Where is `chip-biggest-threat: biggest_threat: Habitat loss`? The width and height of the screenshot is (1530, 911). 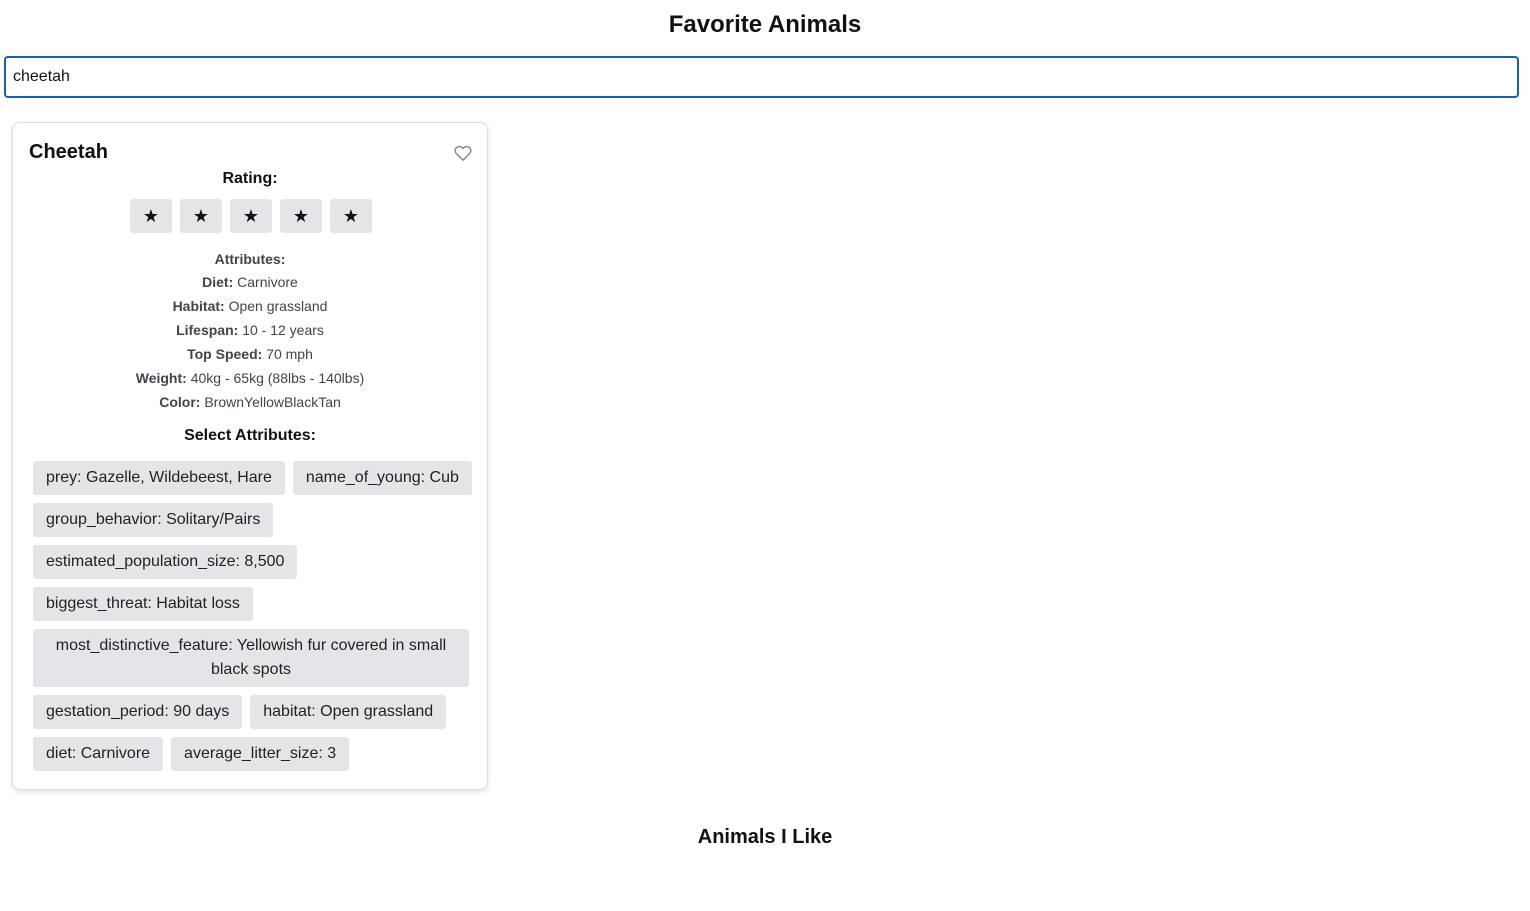
chip-biggest-threat: biggest_threat: Habitat loss is located at coordinates (143, 604).